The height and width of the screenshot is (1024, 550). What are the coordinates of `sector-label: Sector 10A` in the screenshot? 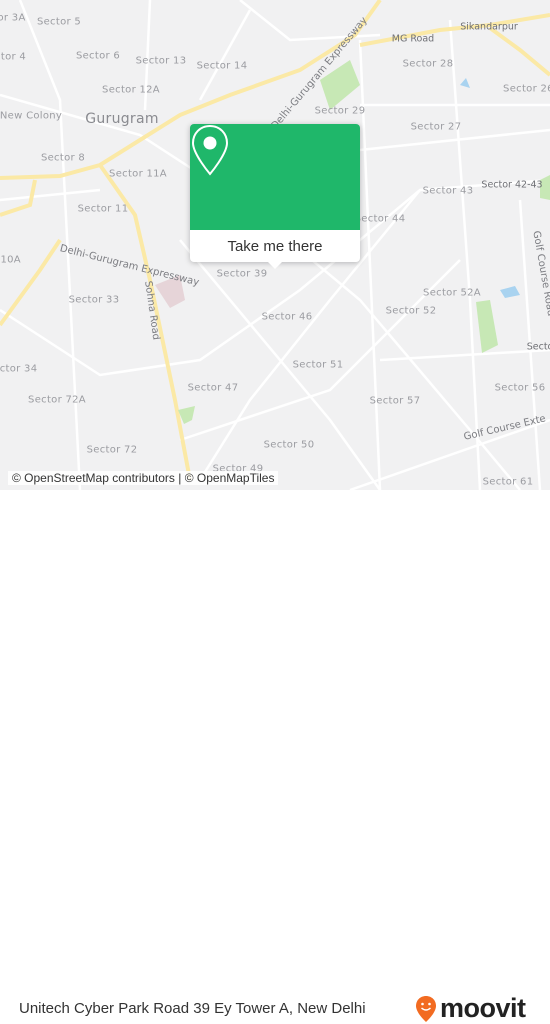 It's located at (10, 260).